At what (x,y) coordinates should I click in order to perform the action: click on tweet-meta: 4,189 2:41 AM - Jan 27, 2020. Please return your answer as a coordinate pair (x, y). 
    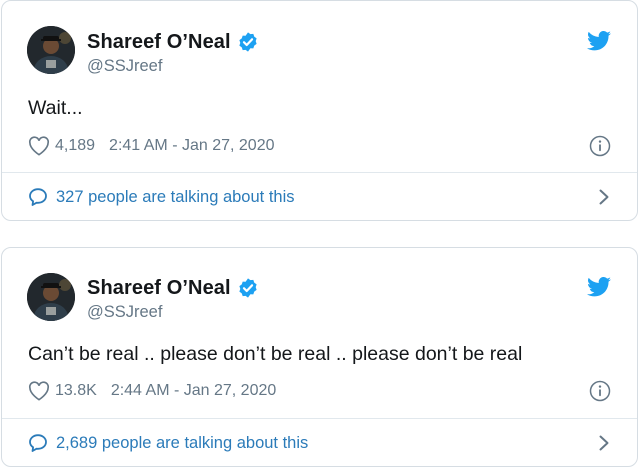
    Looking at the image, I should click on (151, 146).